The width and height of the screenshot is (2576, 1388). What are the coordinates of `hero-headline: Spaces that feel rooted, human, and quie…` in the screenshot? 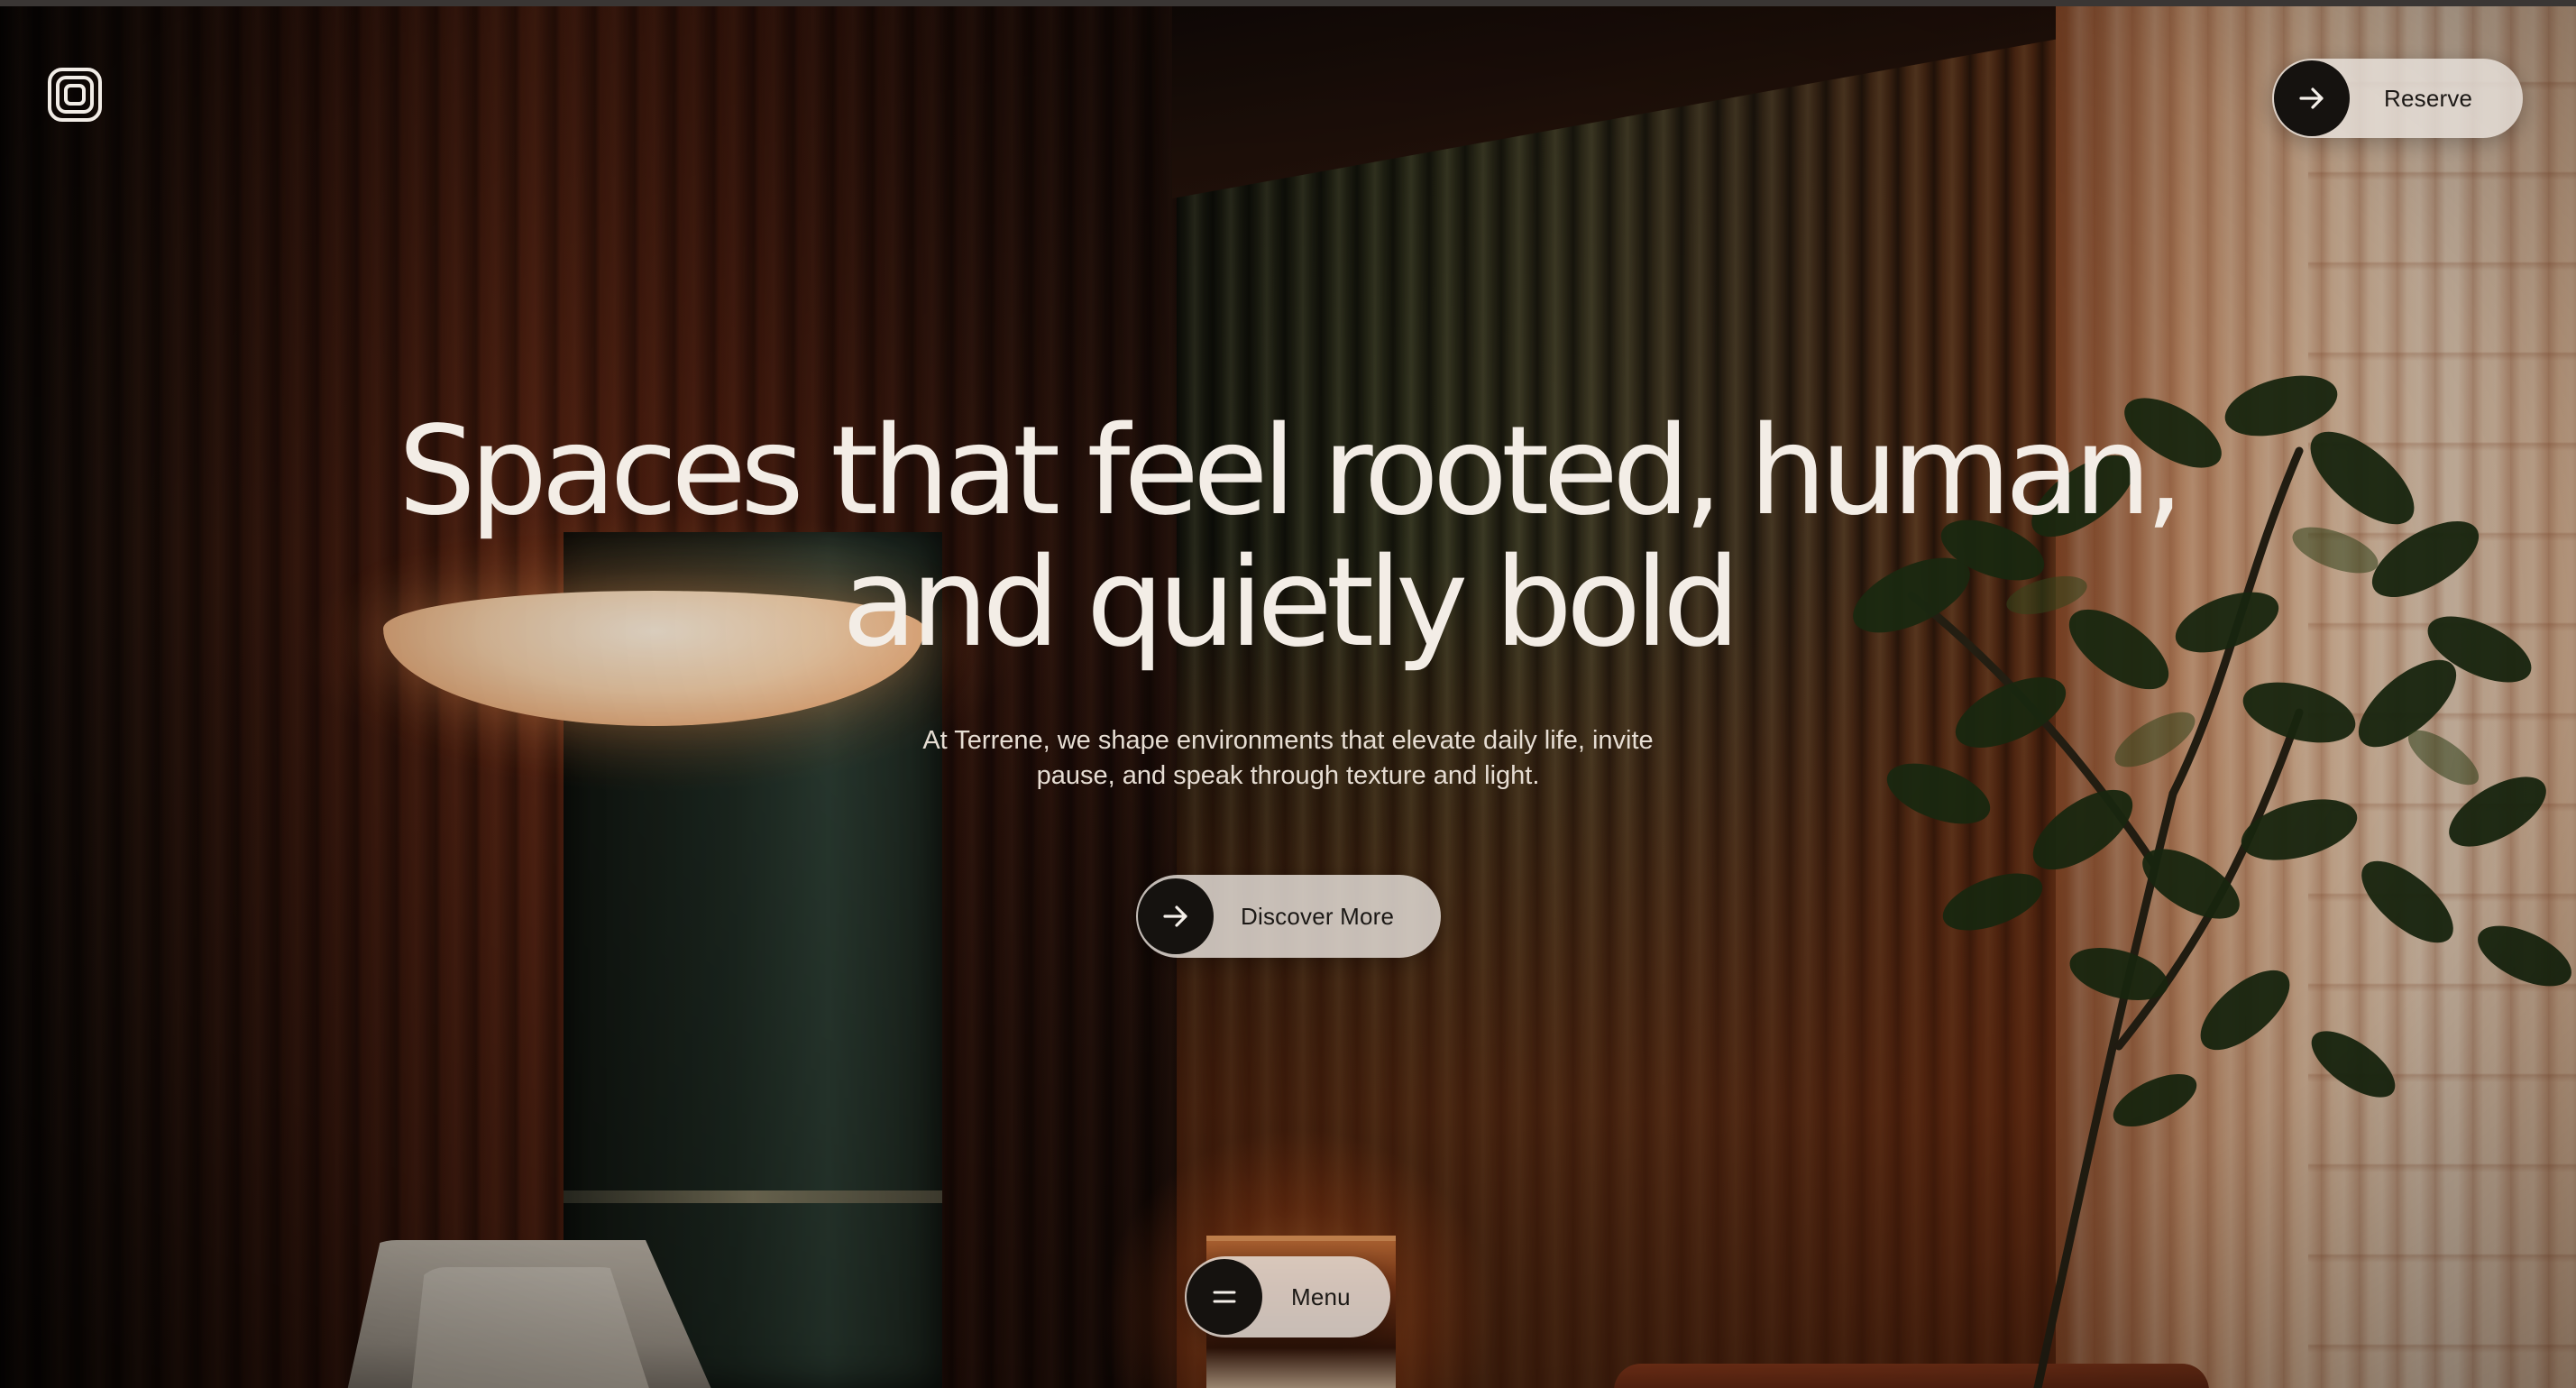 It's located at (1288, 537).